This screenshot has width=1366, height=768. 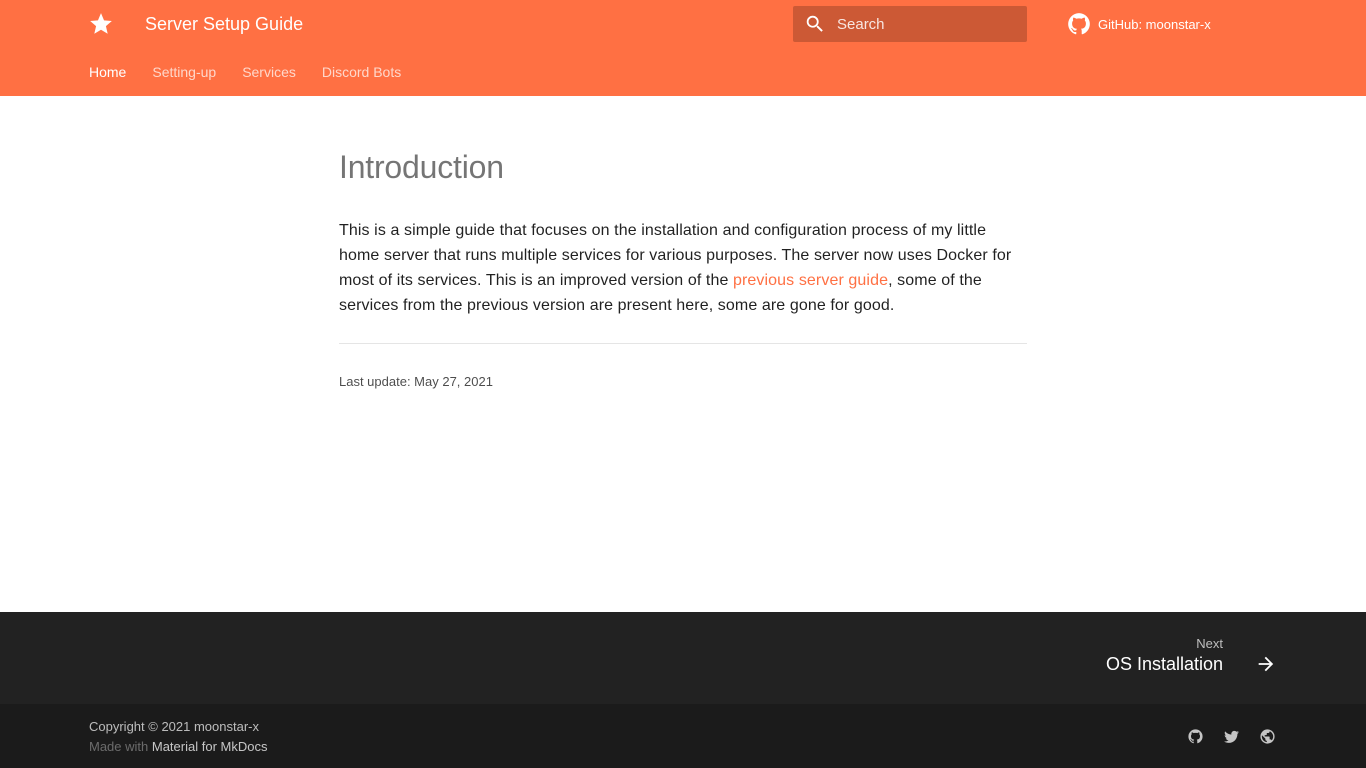 What do you see at coordinates (421, 167) in the screenshot?
I see `page-title: Introduction` at bounding box center [421, 167].